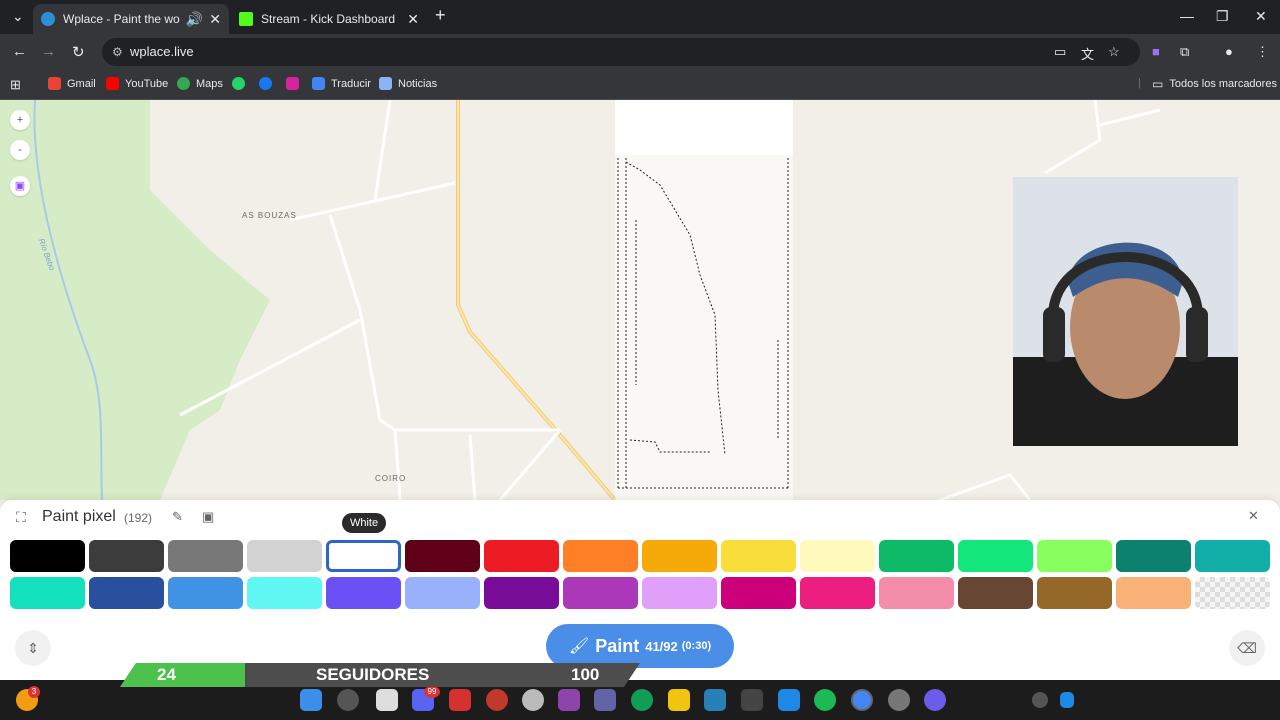 This screenshot has height=720, width=1280. I want to click on apps-grid-icon: ⊞, so click(15, 85).